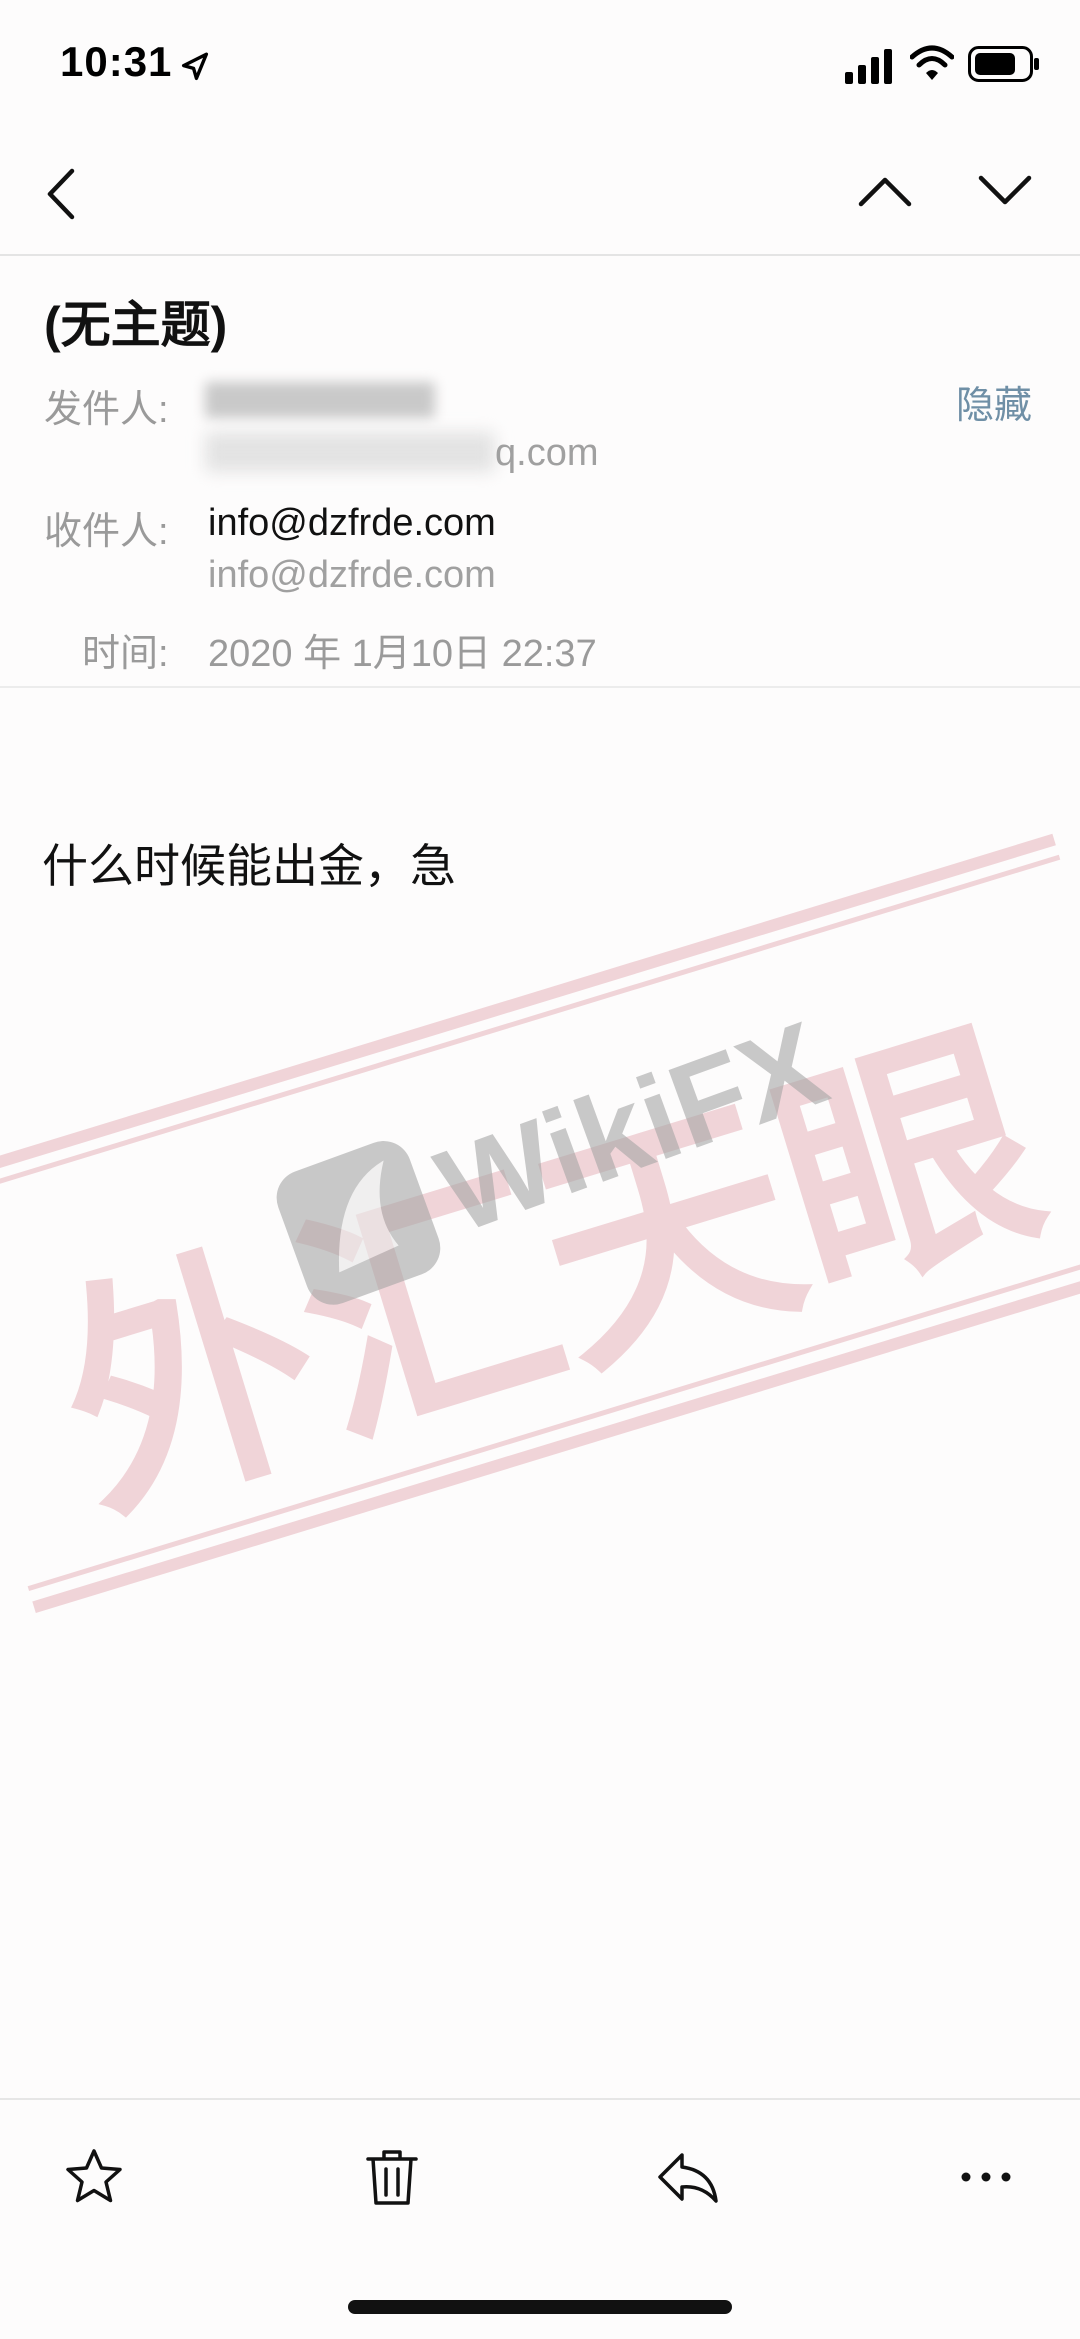  I want to click on toolbar-divider, so click(540, 2099).